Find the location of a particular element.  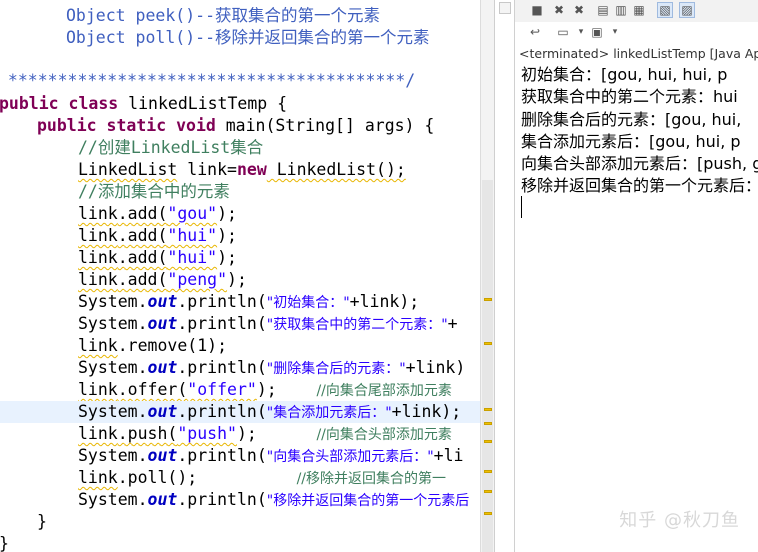

scroll-lock-icon: ▥ is located at coordinates (621, 10).